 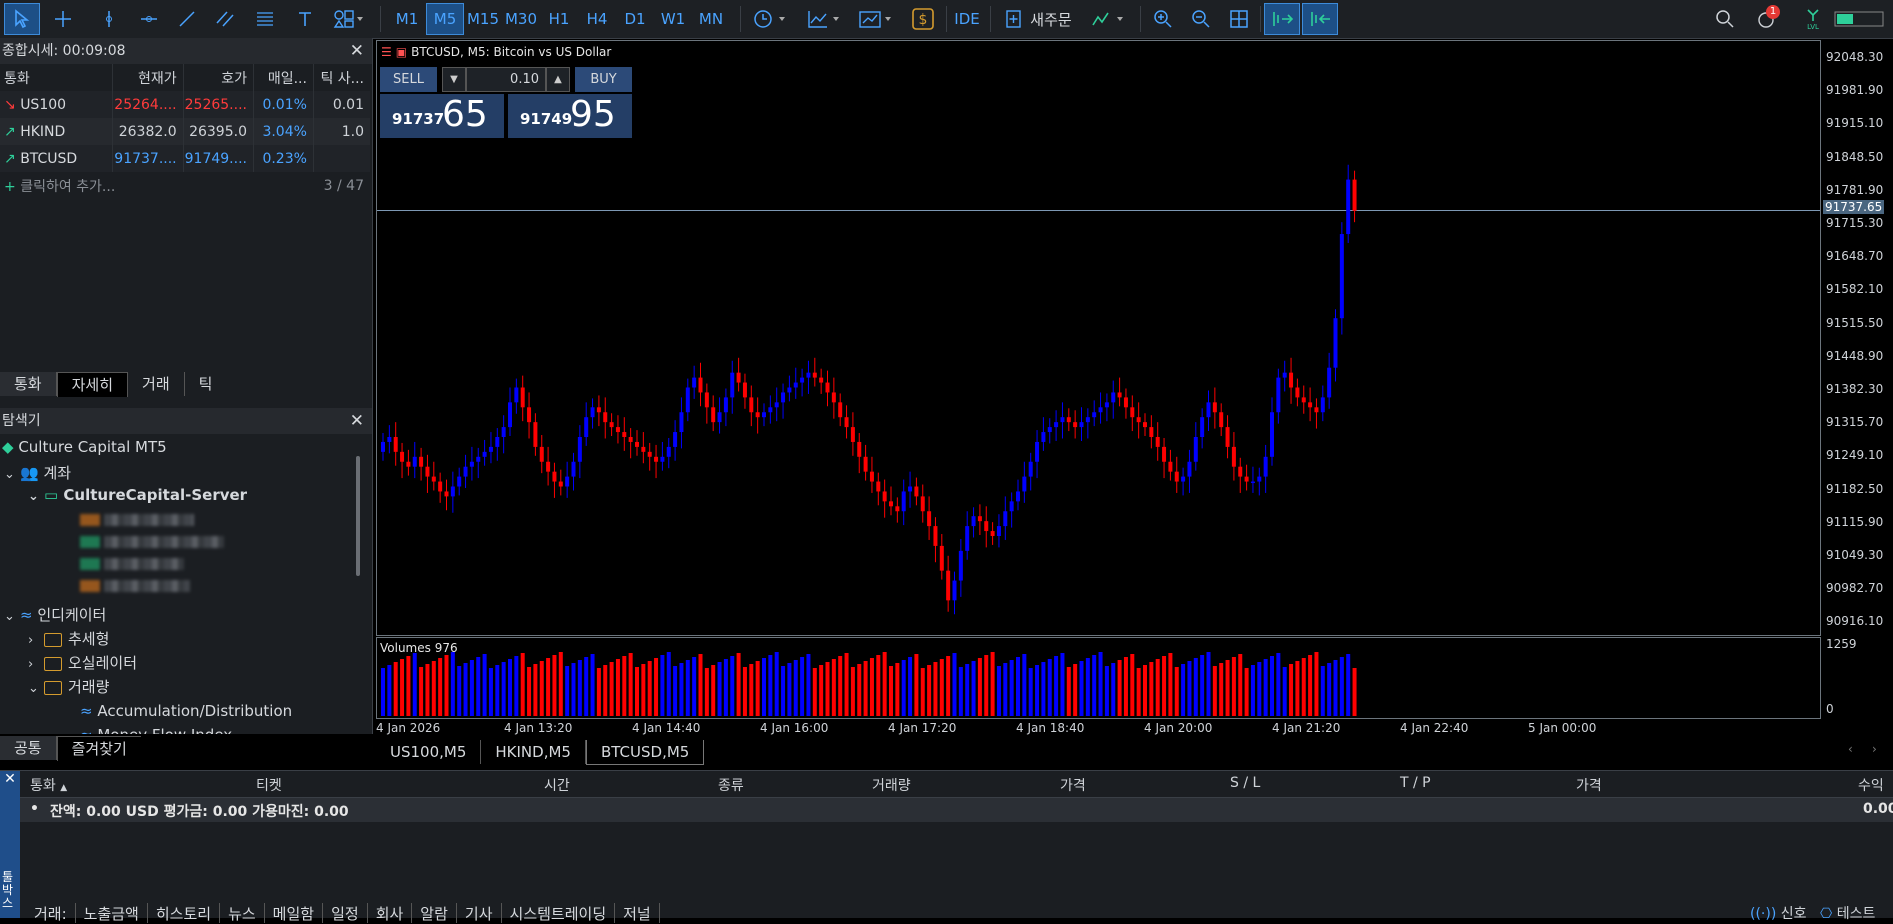 I want to click on ide-button: IDE, so click(x=967, y=19).